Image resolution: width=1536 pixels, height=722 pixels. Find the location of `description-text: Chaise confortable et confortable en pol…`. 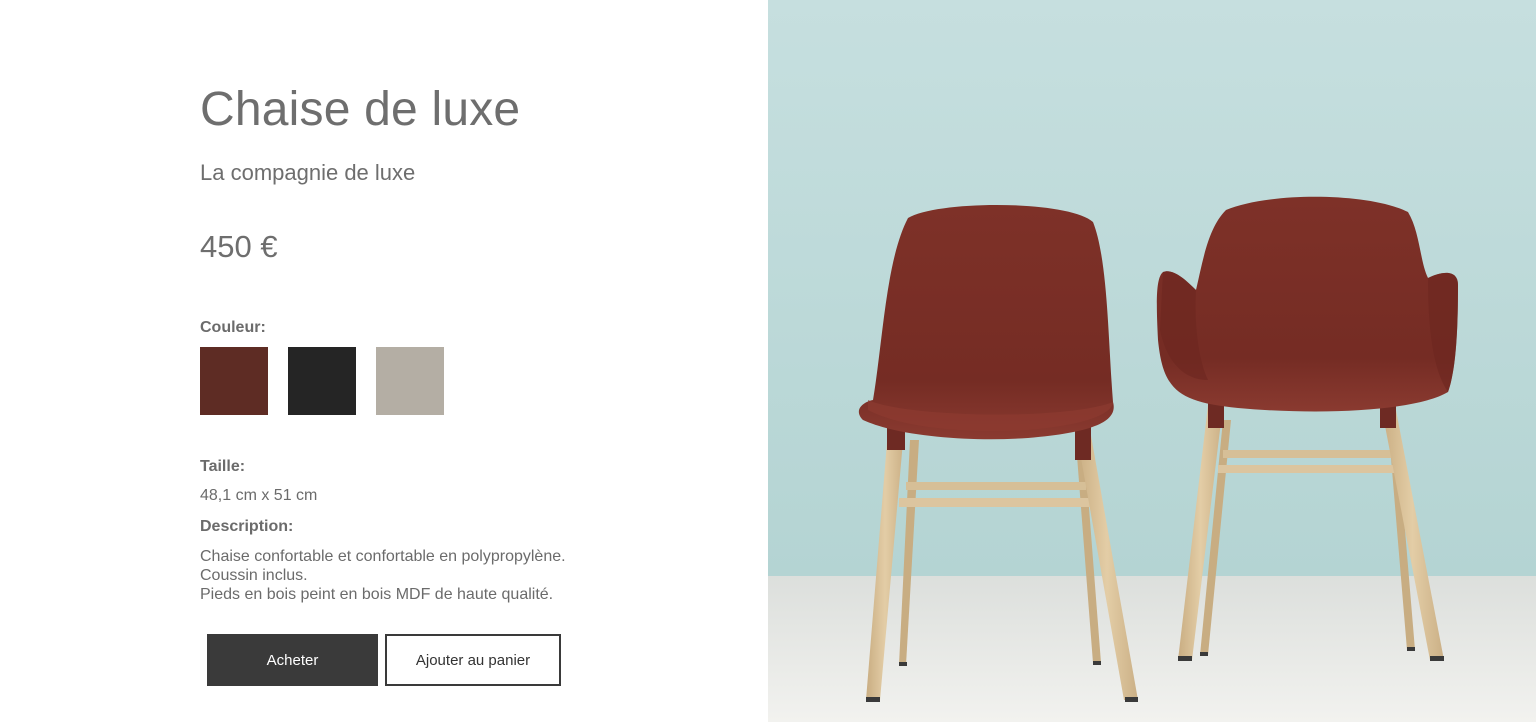

description-text: Chaise confortable et confortable en pol… is located at coordinates (383, 575).